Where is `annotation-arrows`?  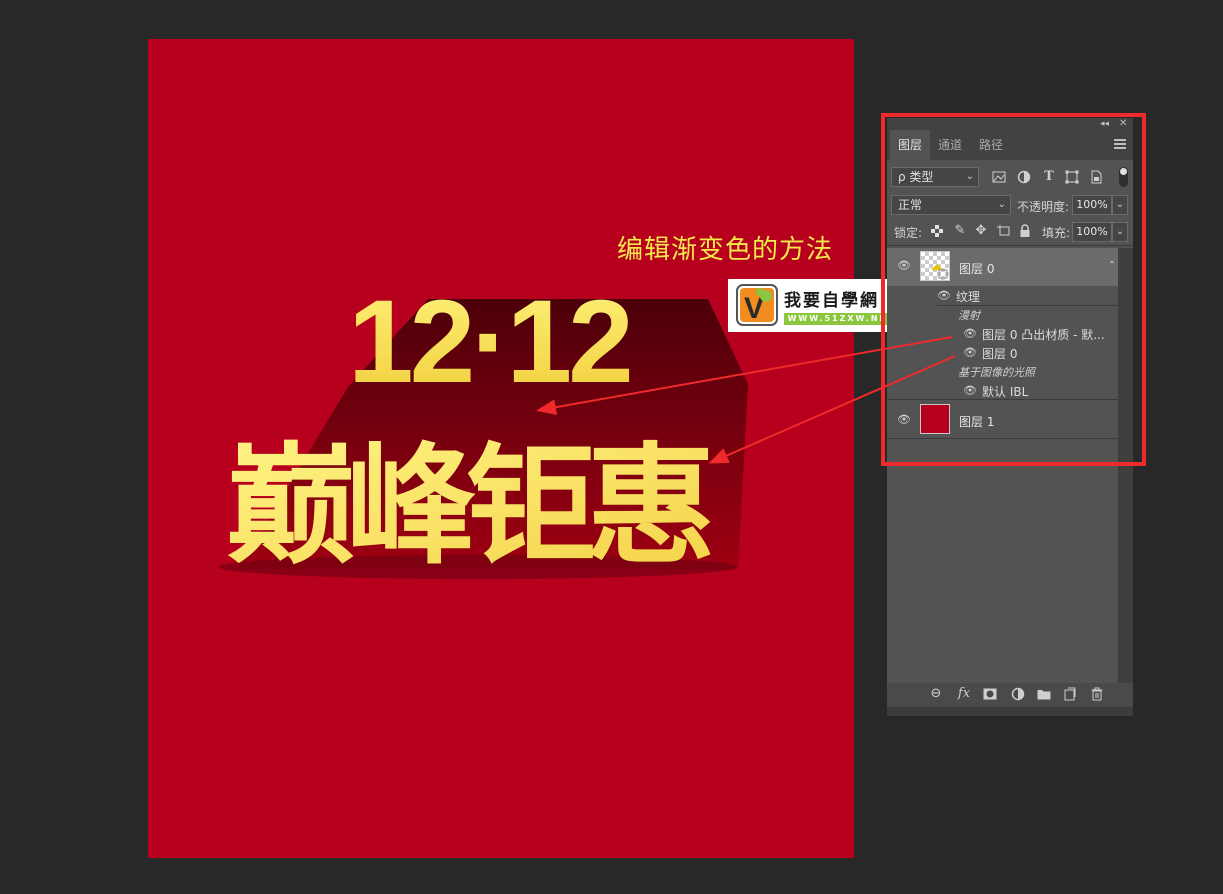
annotation-arrows is located at coordinates (746, 400).